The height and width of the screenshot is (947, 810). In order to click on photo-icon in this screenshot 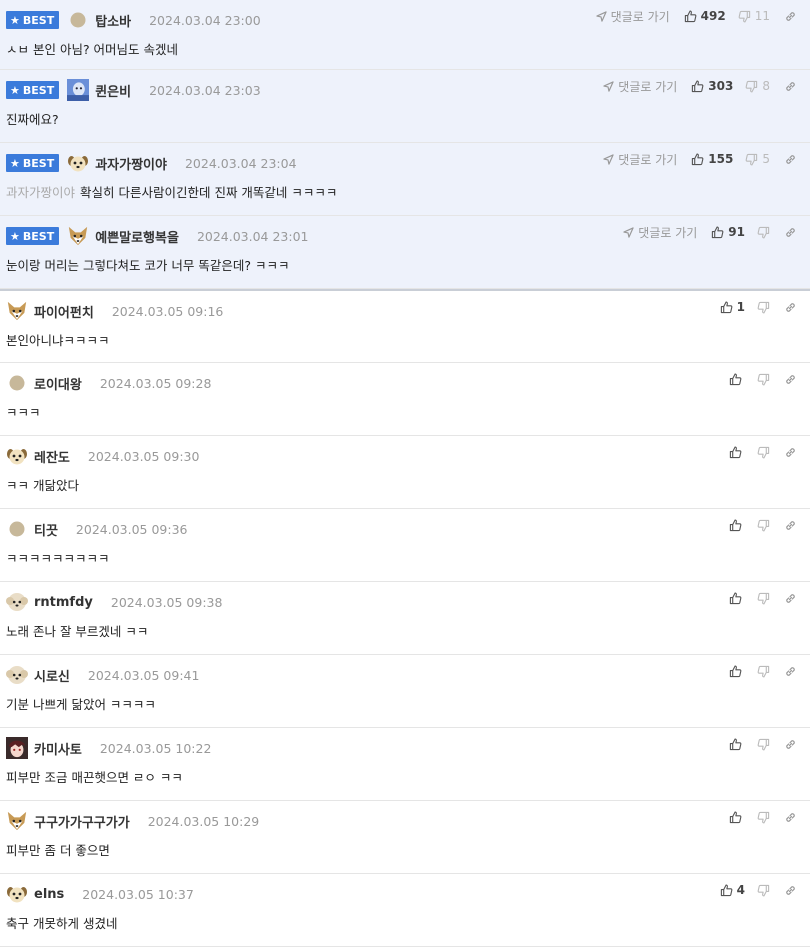, I will do `click(78, 90)`.